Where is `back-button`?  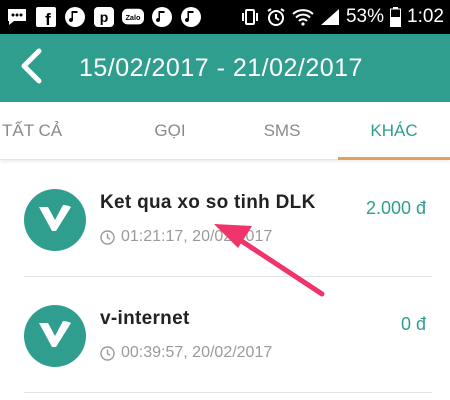 back-button is located at coordinates (31, 68).